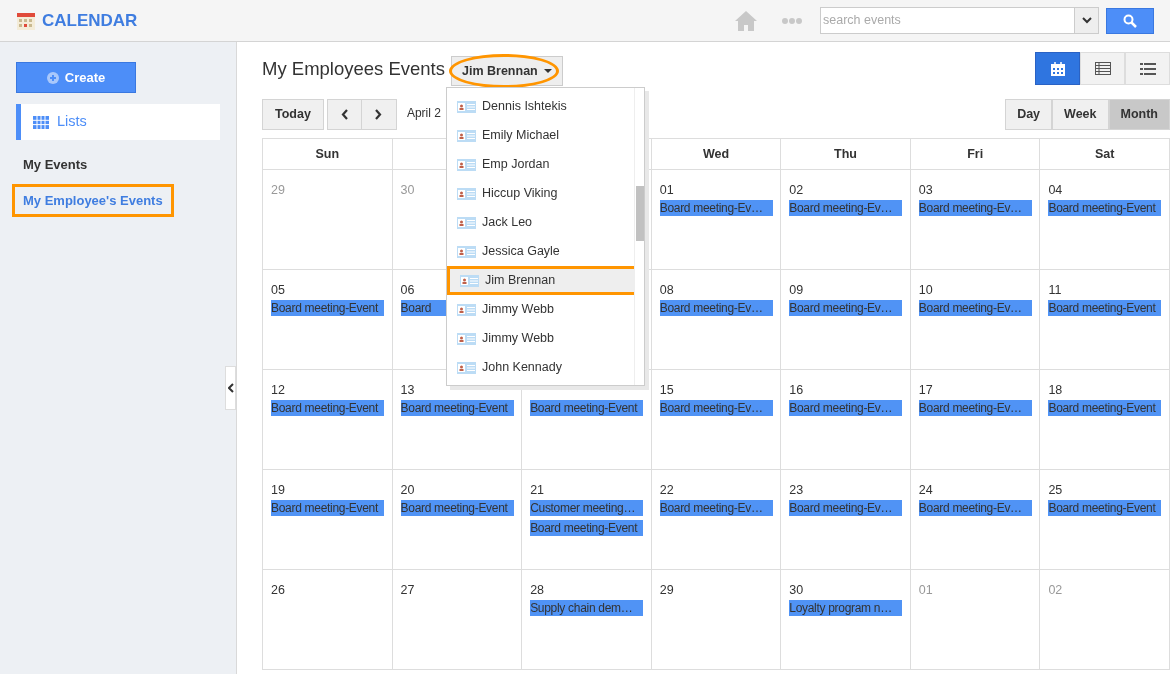 This screenshot has height=674, width=1170. Describe the element at coordinates (1055, 189) in the screenshot. I see `day-number: 04` at that location.